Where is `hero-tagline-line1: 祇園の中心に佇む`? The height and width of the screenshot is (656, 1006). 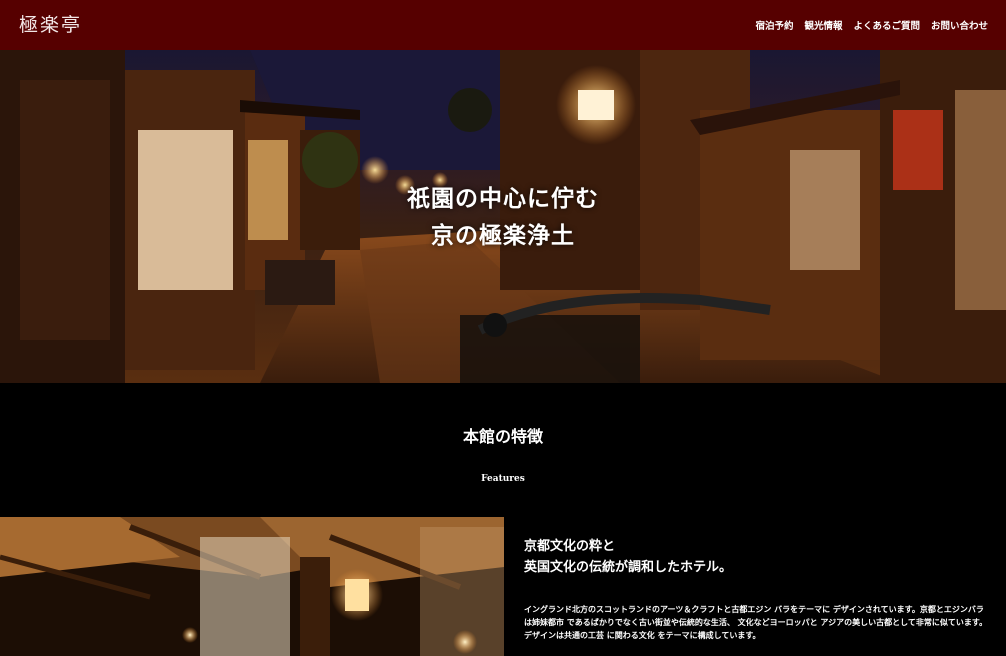
hero-tagline-line1: 祇園の中心に佇む is located at coordinates (503, 198).